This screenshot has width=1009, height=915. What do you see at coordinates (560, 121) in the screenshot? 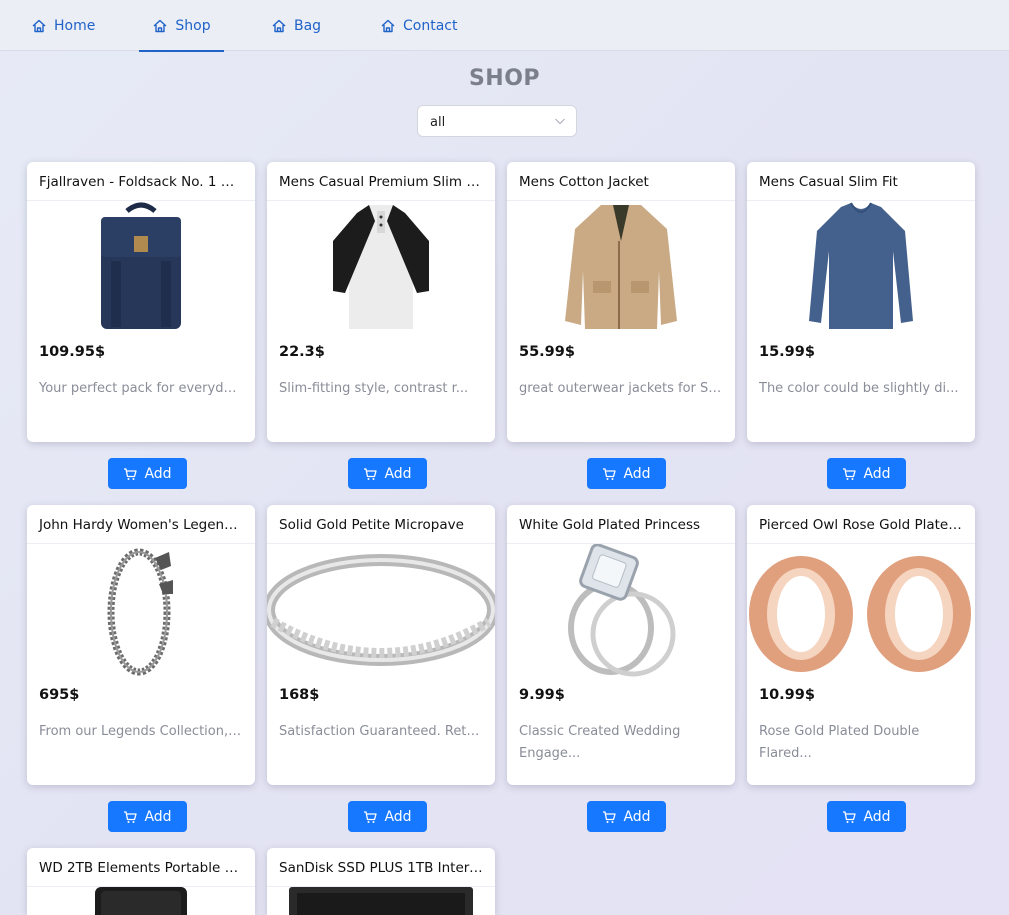
I see `chevron-down-icon` at bounding box center [560, 121].